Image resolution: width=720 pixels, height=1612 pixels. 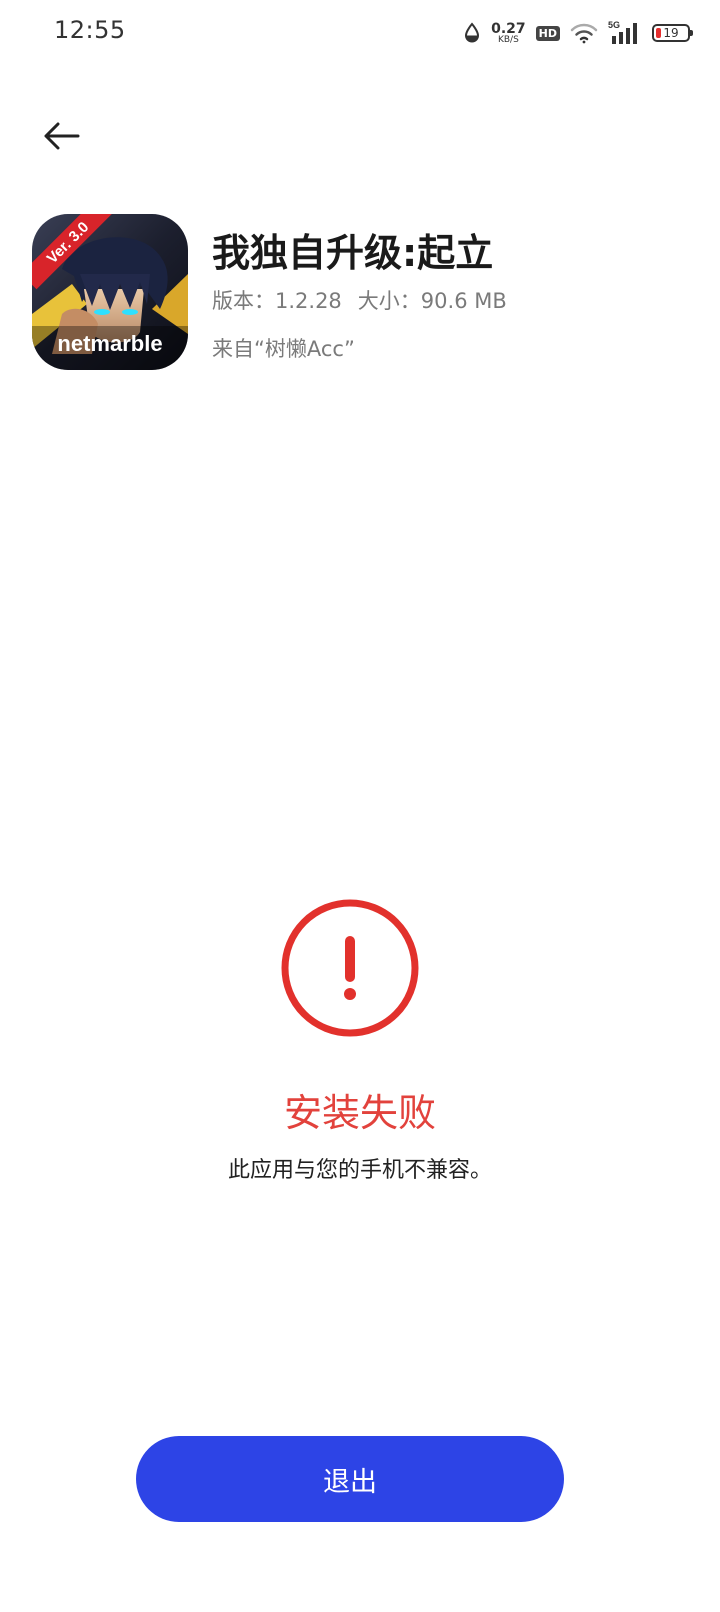 What do you see at coordinates (584, 33) in the screenshot?
I see `wifi-icon` at bounding box center [584, 33].